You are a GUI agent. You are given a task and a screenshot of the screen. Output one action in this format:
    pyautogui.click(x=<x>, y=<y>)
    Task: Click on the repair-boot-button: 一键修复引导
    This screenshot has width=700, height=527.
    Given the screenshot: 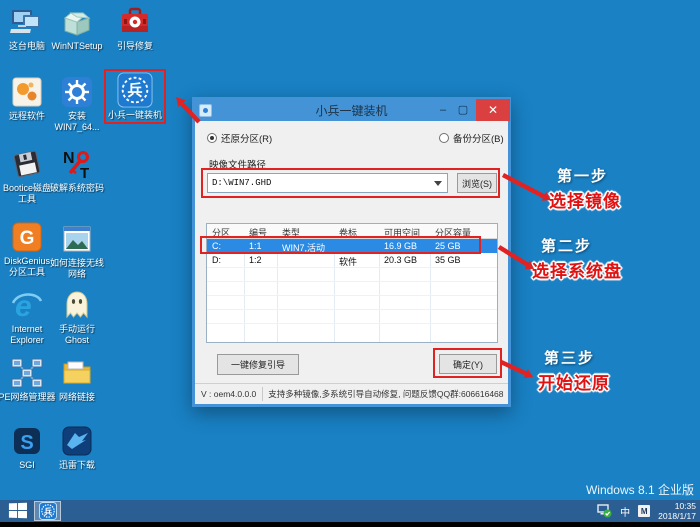 What is the action you would take?
    pyautogui.click(x=258, y=364)
    